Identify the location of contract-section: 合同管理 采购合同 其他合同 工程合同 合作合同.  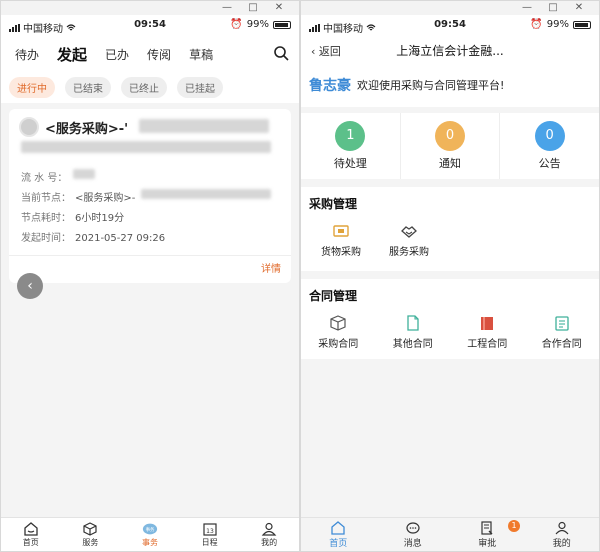
(450, 319).